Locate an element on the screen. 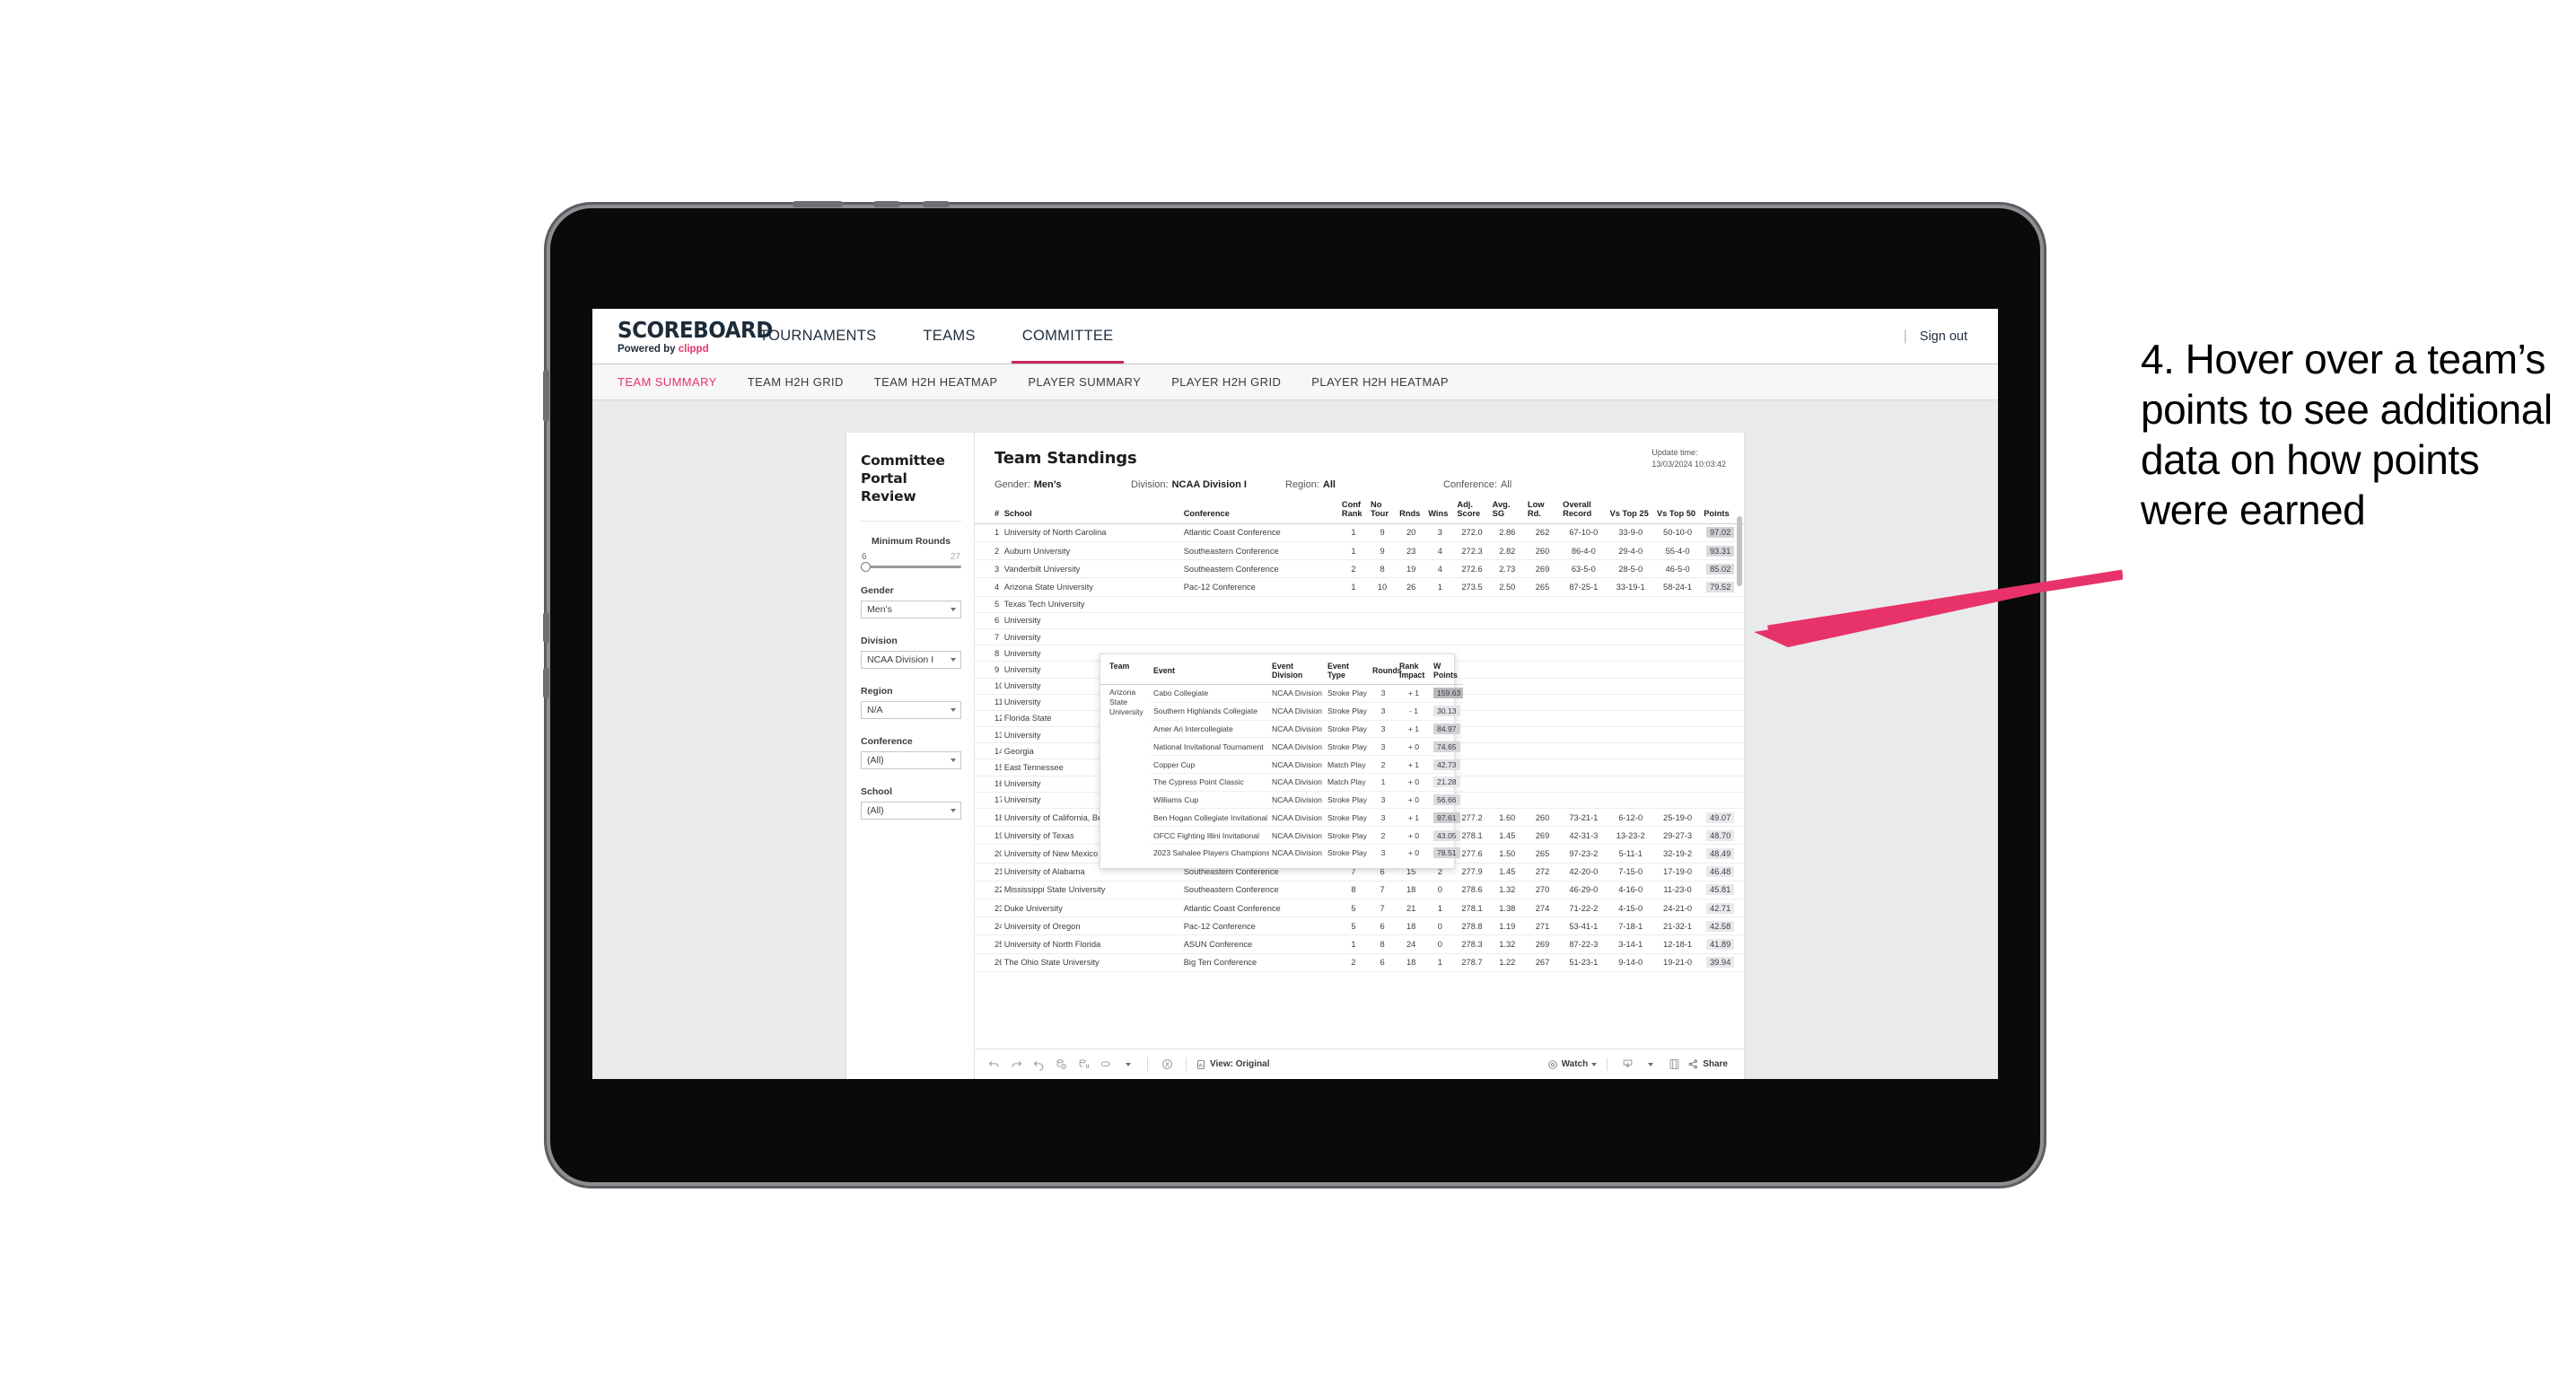 Image resolution: width=2576 pixels, height=1386 pixels. table-row: 7 University is located at coordinates (1359, 637).